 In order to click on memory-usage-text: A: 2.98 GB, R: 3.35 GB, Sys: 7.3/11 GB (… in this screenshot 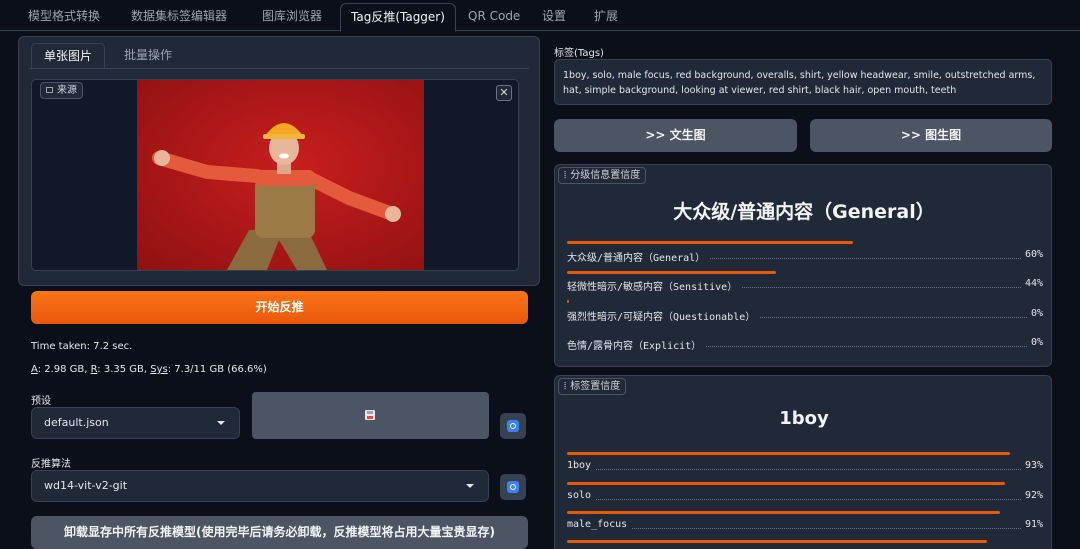, I will do `click(149, 369)`.